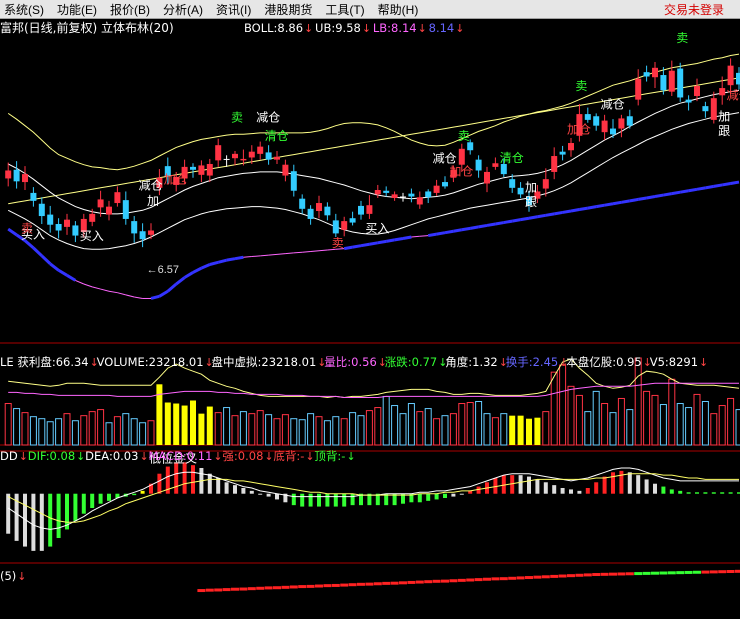 The width and height of the screenshot is (740, 619). Describe the element at coordinates (8, 576) in the screenshot. I see `sub-readout: (5)` at that location.